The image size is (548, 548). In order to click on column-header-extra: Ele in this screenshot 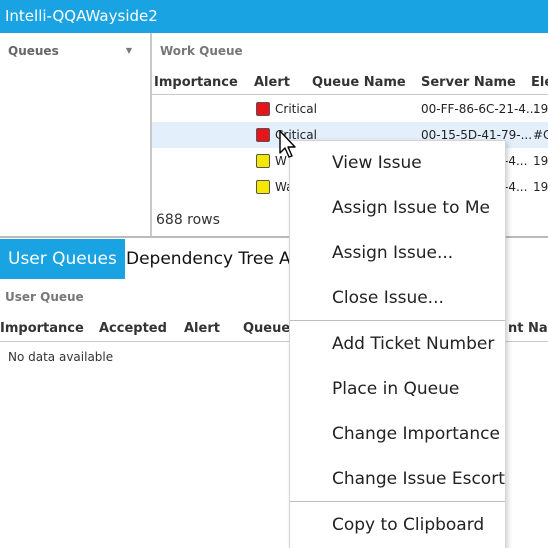, I will do `click(539, 82)`.